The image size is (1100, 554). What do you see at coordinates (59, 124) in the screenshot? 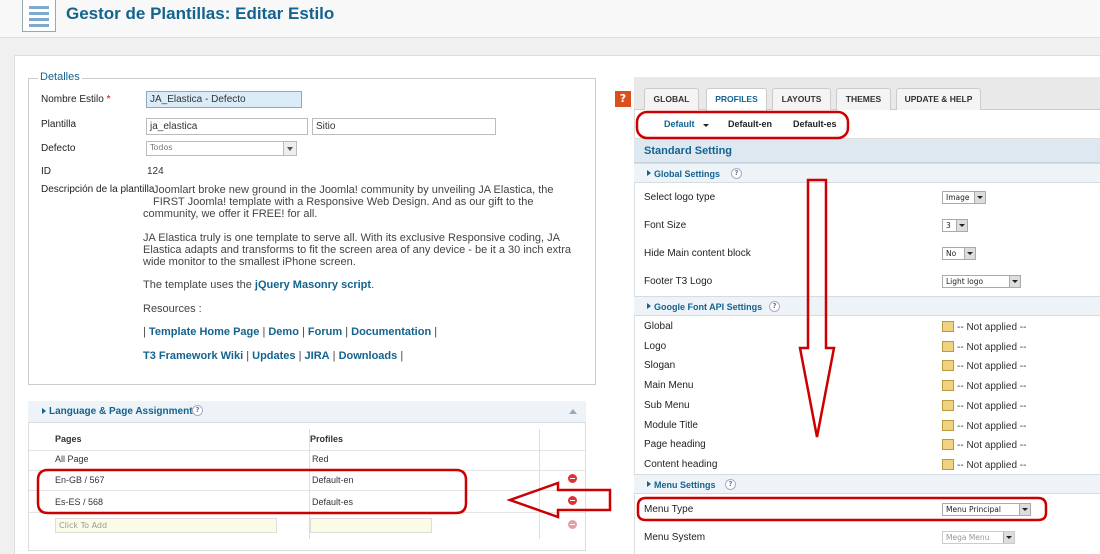
I see `template-label: Plantilla` at bounding box center [59, 124].